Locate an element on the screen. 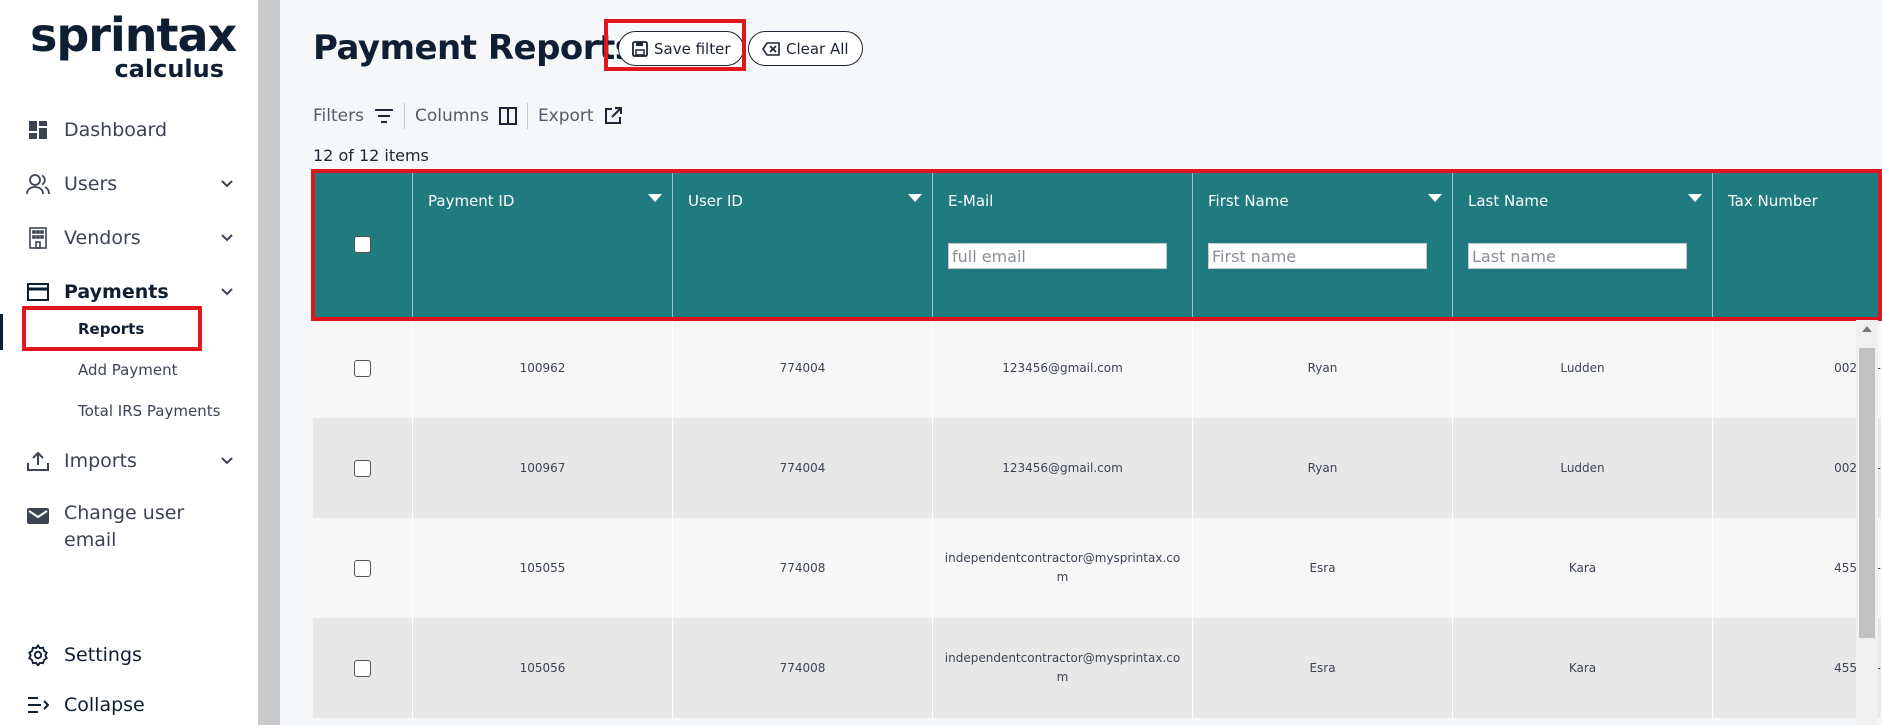  sidebar-item-label: Dashboard is located at coordinates (116, 130).